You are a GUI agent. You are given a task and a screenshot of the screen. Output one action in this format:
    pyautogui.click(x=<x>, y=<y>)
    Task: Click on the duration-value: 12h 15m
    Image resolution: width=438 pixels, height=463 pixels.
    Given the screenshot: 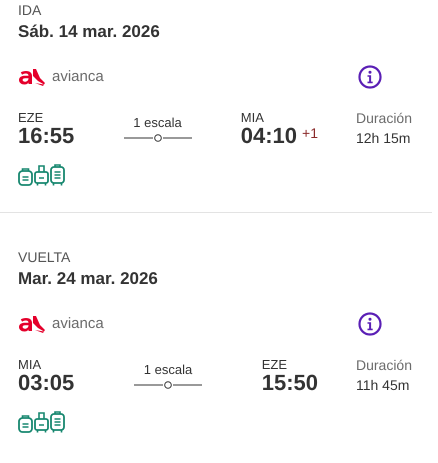 What is the action you would take?
    pyautogui.click(x=384, y=138)
    